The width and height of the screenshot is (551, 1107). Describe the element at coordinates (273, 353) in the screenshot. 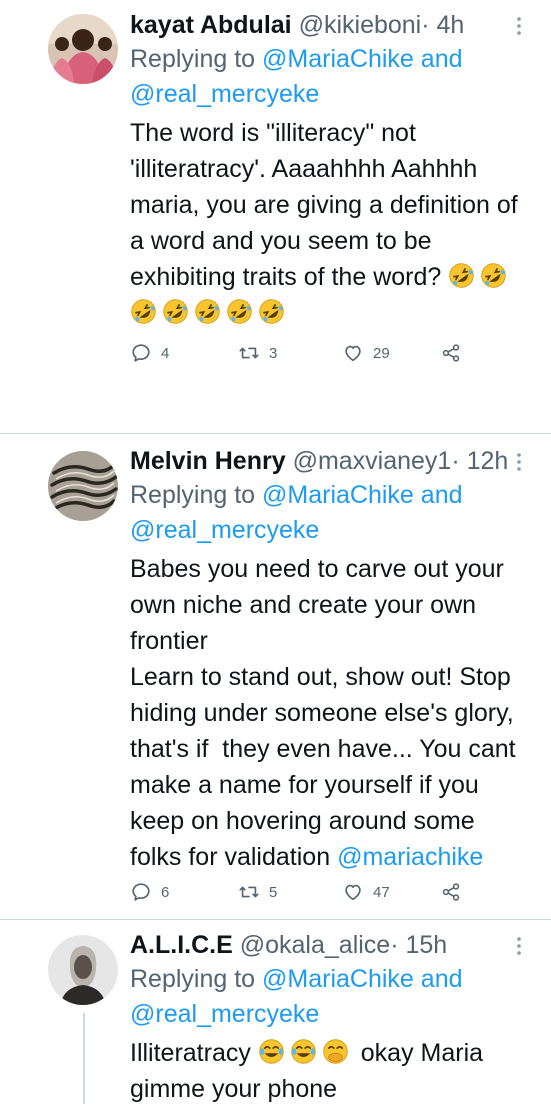

I see `retweet-count: 3` at that location.